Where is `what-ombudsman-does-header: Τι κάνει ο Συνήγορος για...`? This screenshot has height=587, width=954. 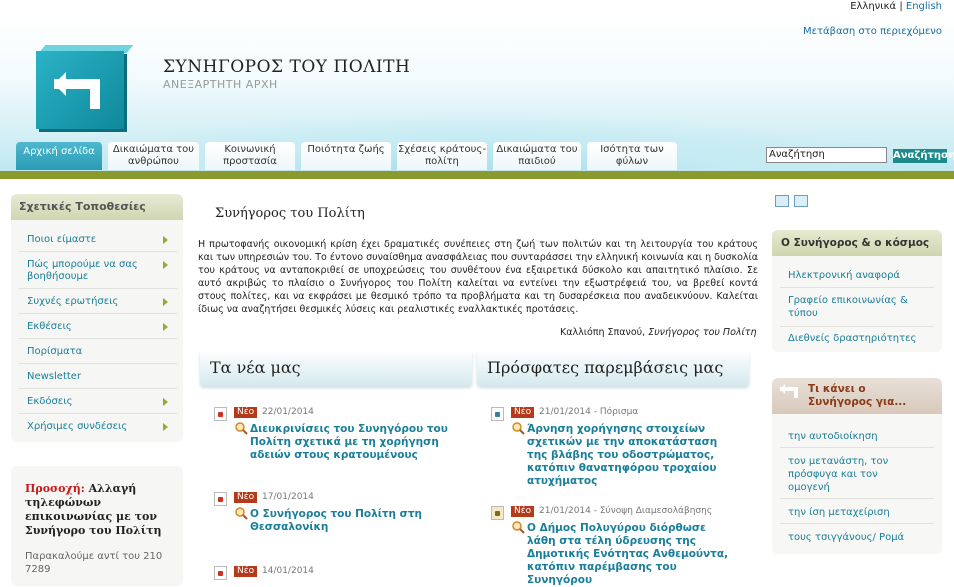 what-ombudsman-does-header: Τι κάνει ο Συνήγορος για... is located at coordinates (857, 396).